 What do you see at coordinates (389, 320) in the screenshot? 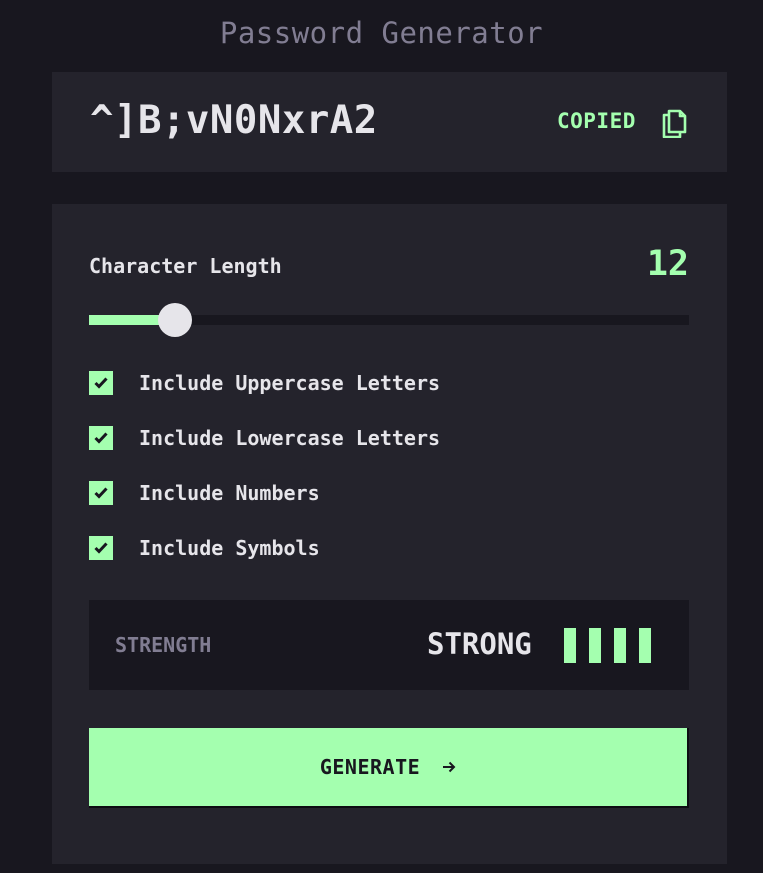
I see `length-slider` at bounding box center [389, 320].